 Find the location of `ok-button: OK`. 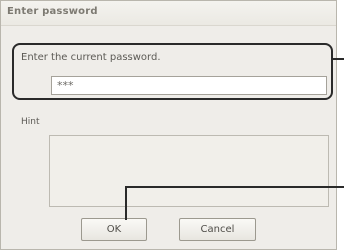

ok-button: OK is located at coordinates (114, 229).